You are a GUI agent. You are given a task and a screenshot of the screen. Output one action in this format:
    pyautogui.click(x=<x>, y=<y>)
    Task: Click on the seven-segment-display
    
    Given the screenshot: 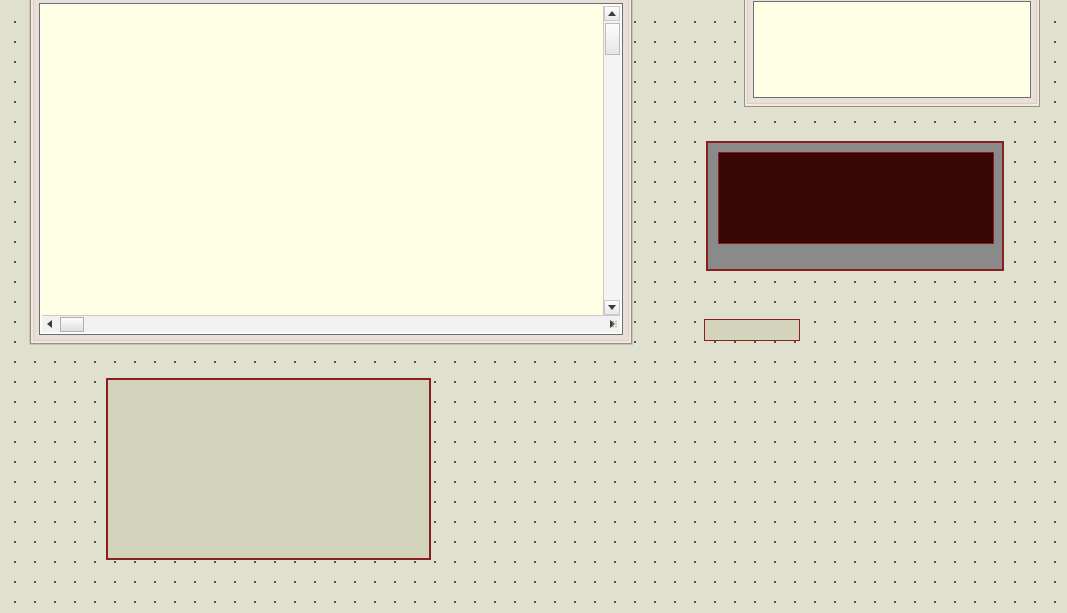 What is the action you would take?
    pyautogui.click(x=855, y=206)
    